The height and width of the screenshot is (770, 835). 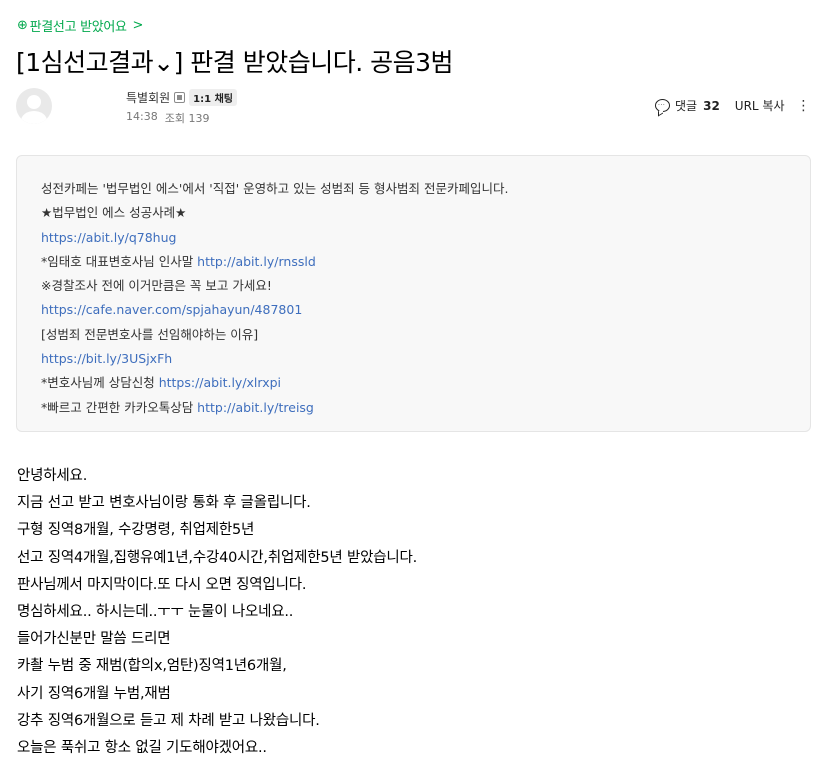 I want to click on chevron-right-icon: >, so click(x=136, y=25).